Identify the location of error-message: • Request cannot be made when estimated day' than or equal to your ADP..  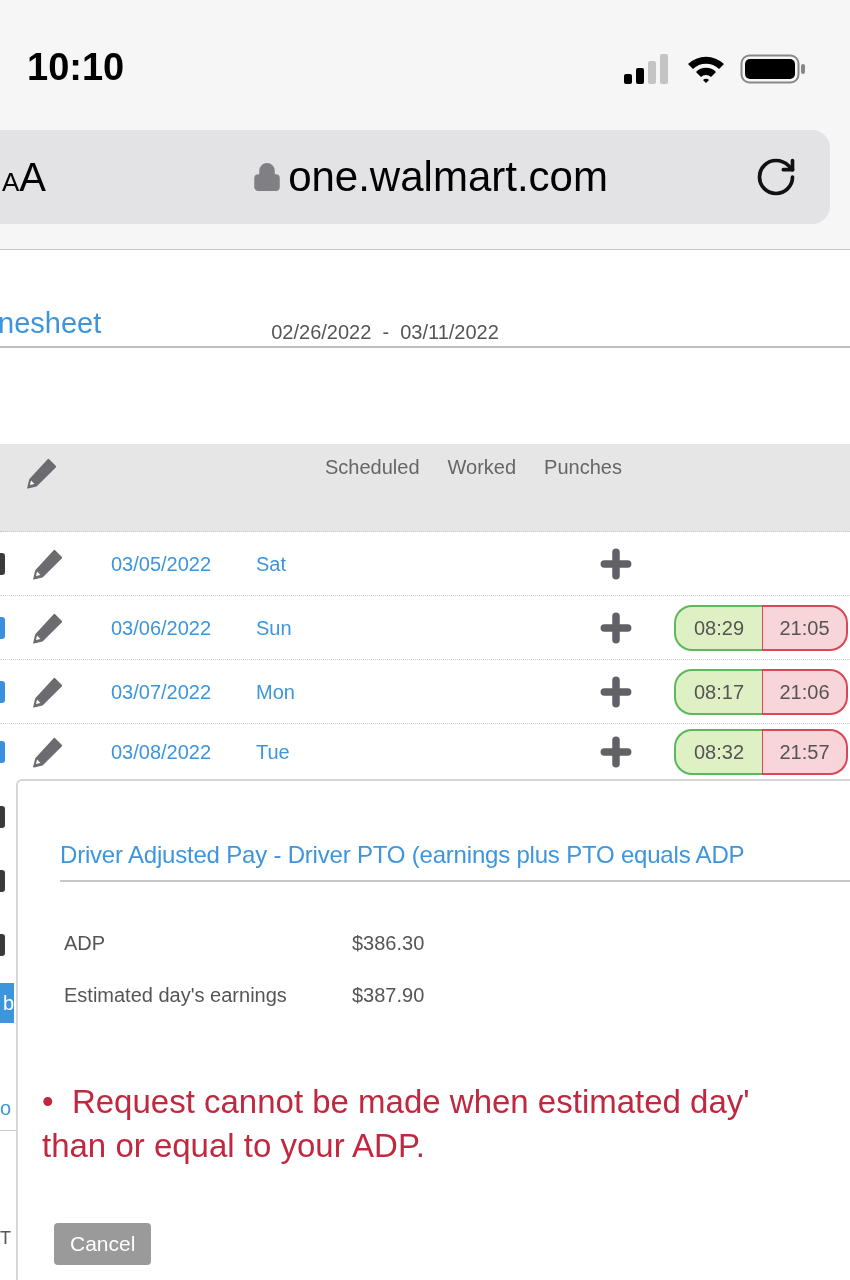
(396, 1124).